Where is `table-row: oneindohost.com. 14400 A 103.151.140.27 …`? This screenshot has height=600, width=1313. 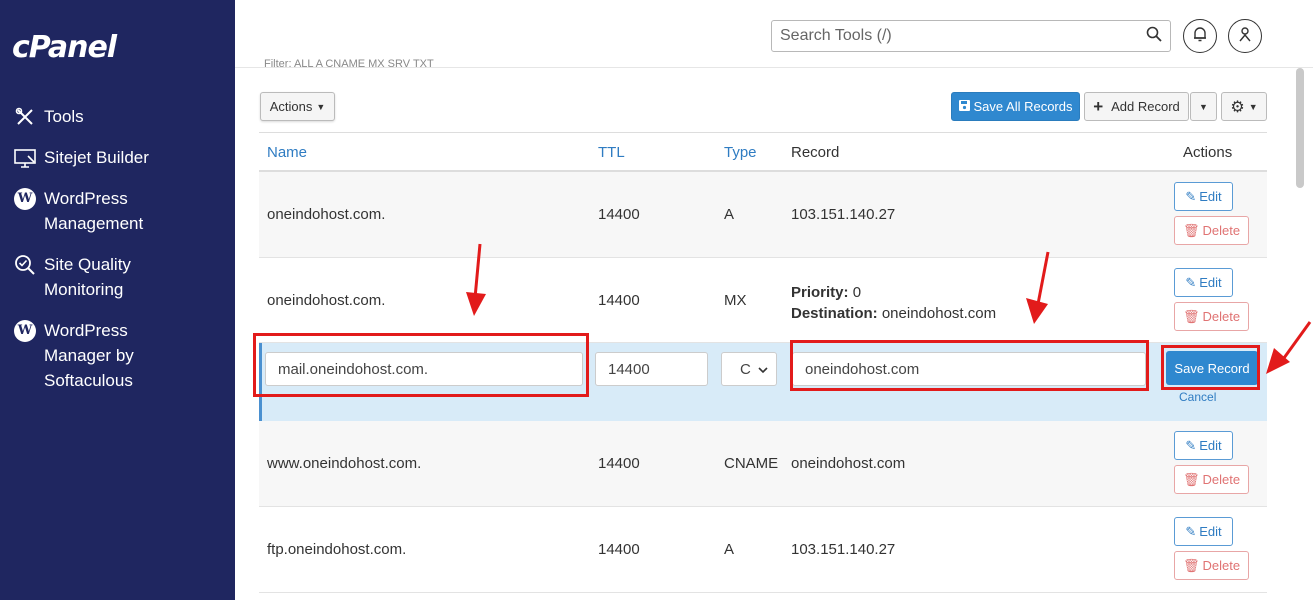
table-row: oneindohost.com. 14400 A 103.151.140.27 … is located at coordinates (763, 215).